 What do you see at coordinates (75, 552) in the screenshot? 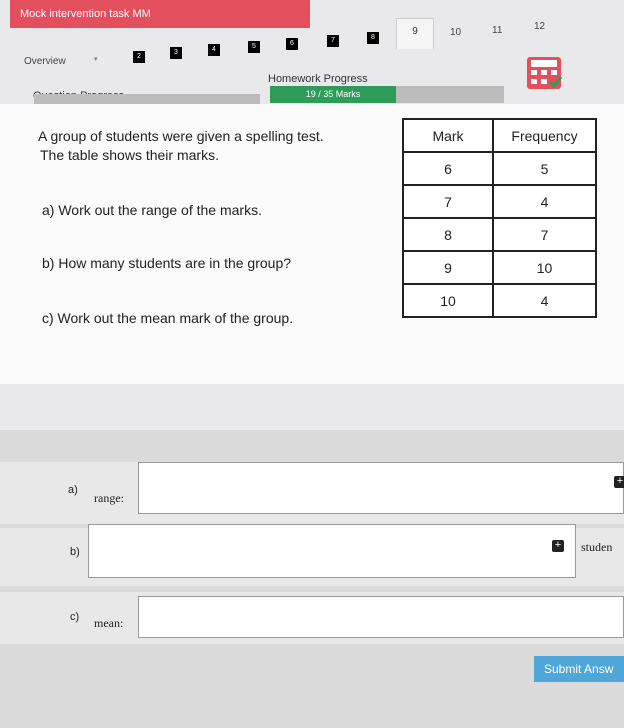
I see `answer-b-letter: b)` at bounding box center [75, 552].